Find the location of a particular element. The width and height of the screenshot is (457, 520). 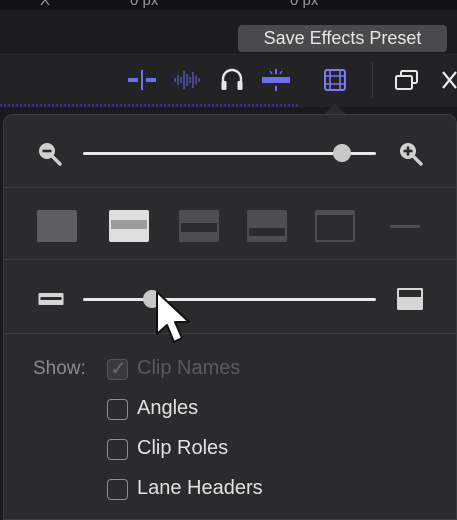

clip-height-large-video-button is located at coordinates (267, 226).